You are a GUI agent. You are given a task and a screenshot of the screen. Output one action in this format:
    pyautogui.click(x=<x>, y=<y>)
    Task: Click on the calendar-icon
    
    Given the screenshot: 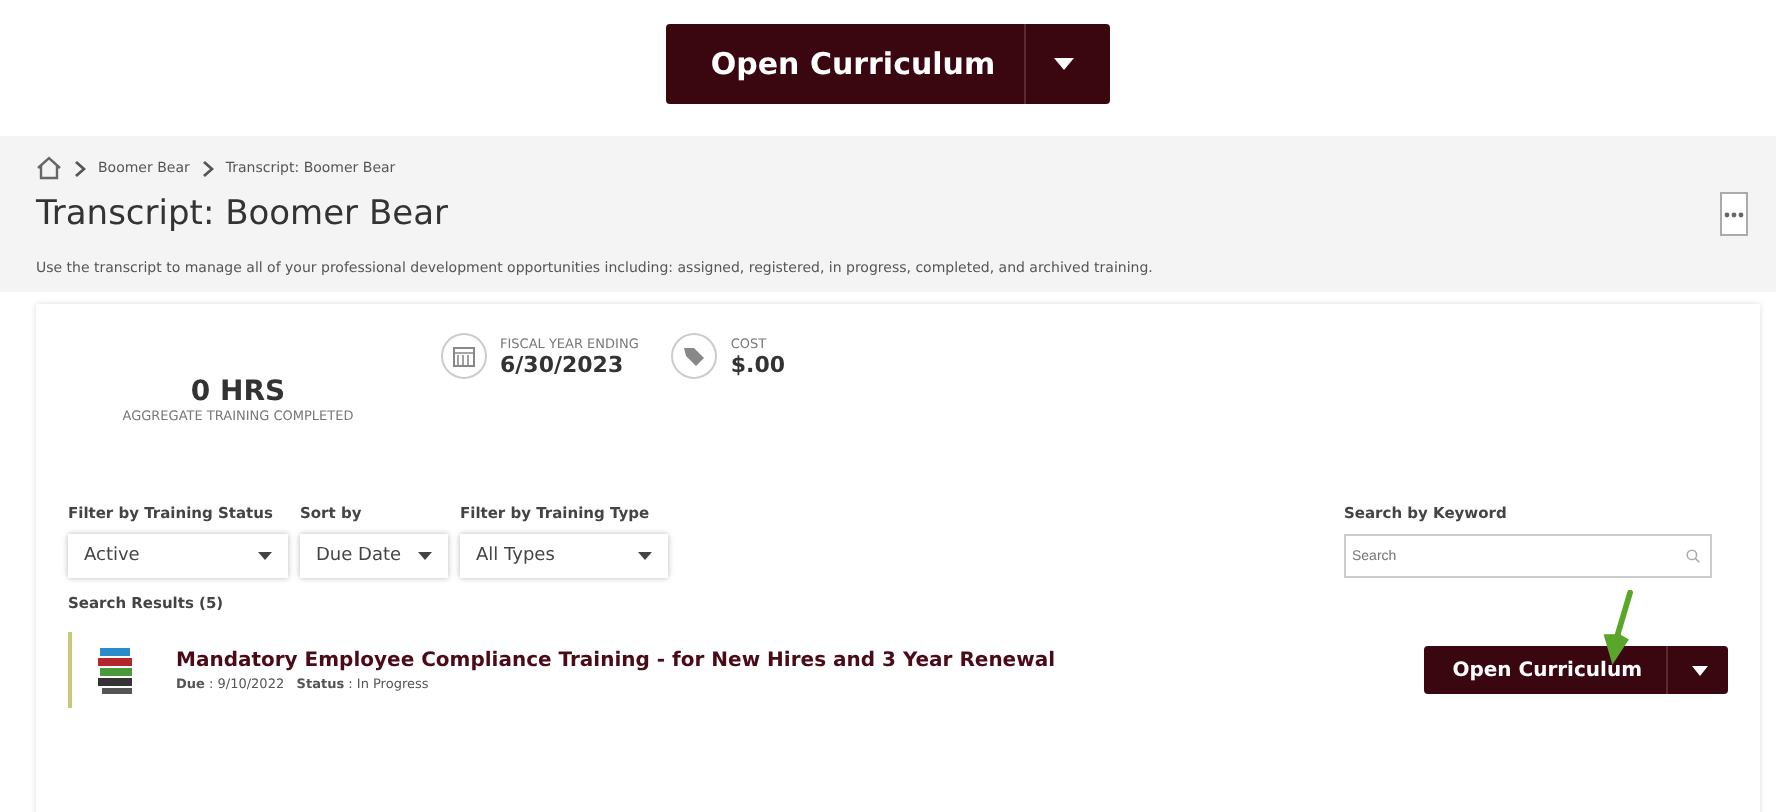 What is the action you would take?
    pyautogui.click(x=464, y=356)
    